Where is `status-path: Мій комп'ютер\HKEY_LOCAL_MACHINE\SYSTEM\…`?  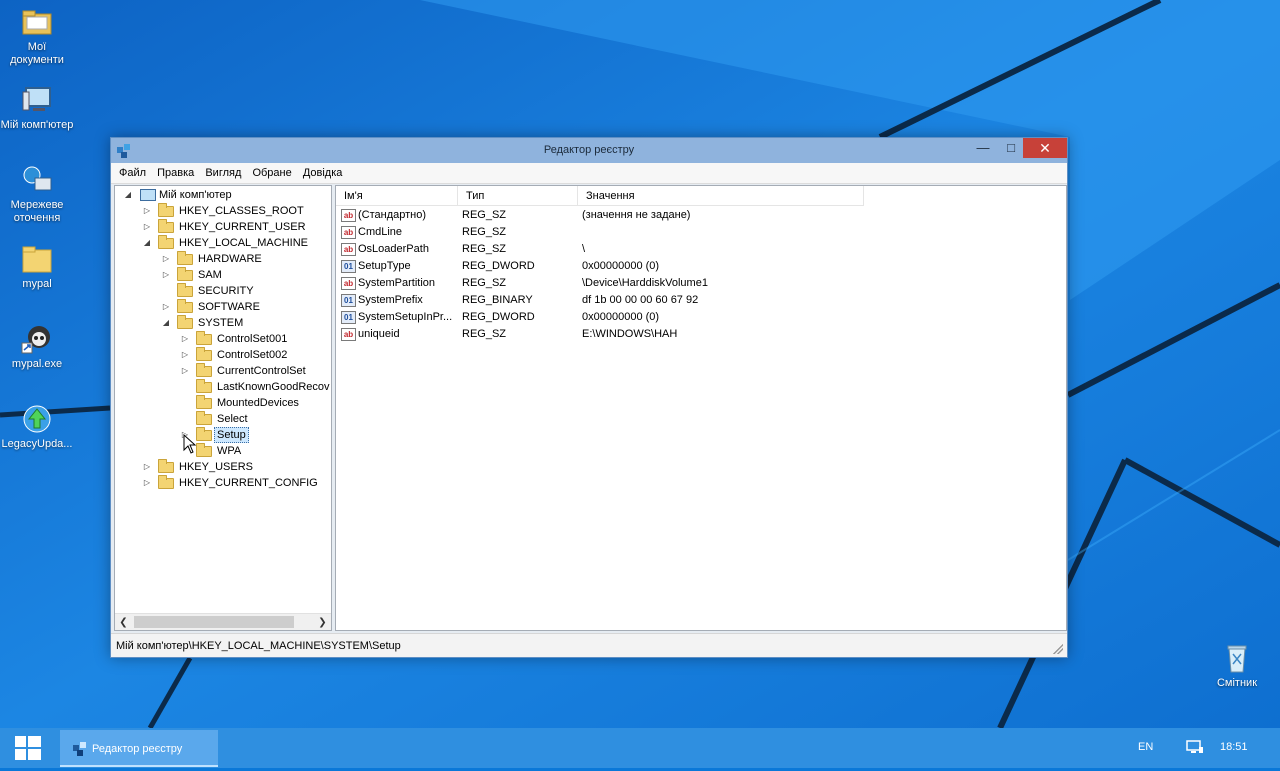 status-path: Мій комп'ютер\HKEY_LOCAL_MACHINE\SYSTEM\… is located at coordinates (258, 646).